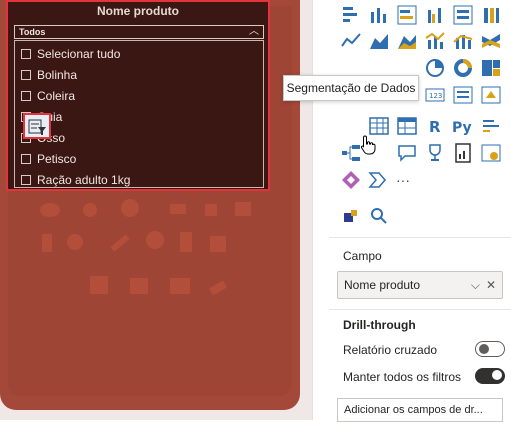 The width and height of the screenshot is (511, 422). I want to click on chevron-up-icon: ︿, so click(254, 32).